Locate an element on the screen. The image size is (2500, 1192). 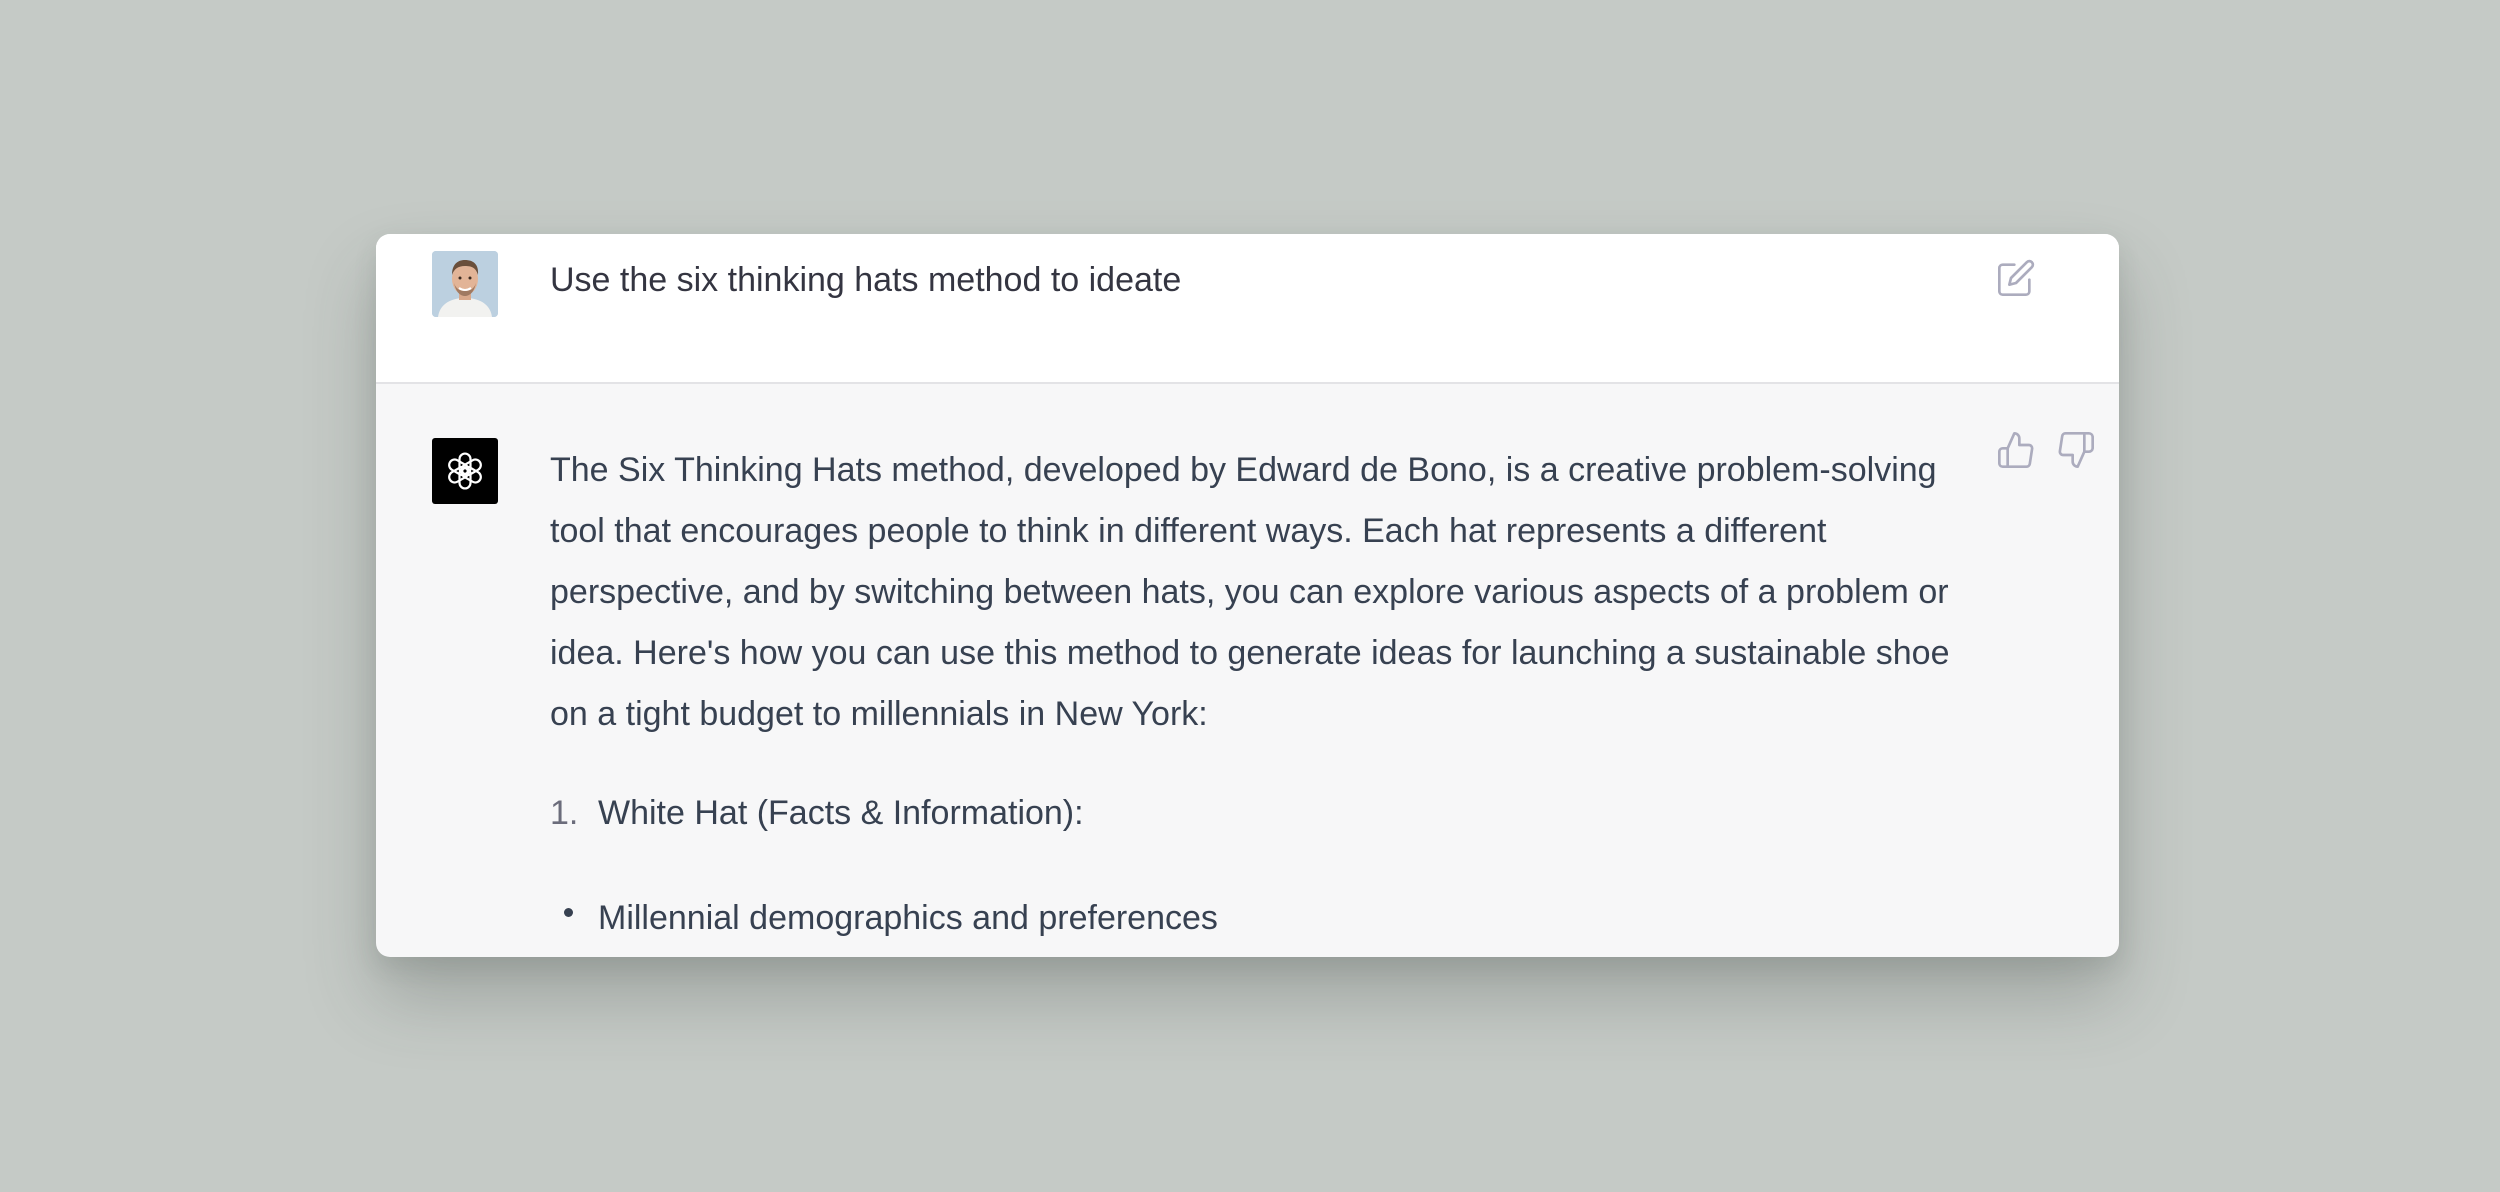
ordered-list-item: 1. White Hat (Facts & Information): is located at coordinates (1270, 813).